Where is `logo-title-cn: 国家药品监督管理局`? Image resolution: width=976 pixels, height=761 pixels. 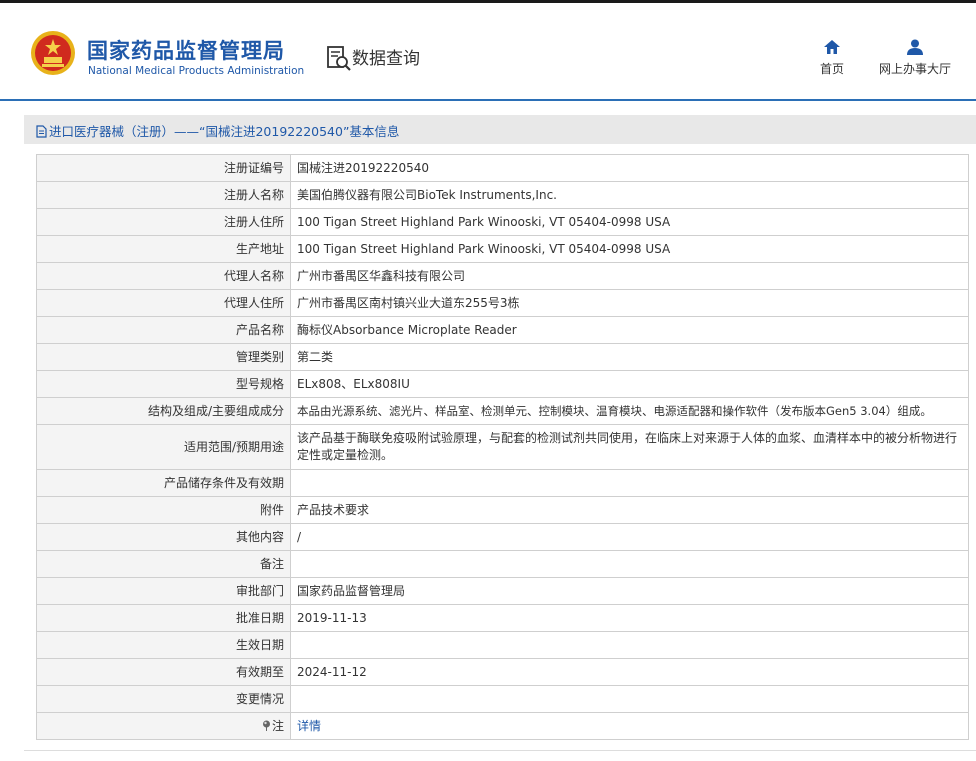
logo-title-cn: 国家药品监督管理局 is located at coordinates (186, 50).